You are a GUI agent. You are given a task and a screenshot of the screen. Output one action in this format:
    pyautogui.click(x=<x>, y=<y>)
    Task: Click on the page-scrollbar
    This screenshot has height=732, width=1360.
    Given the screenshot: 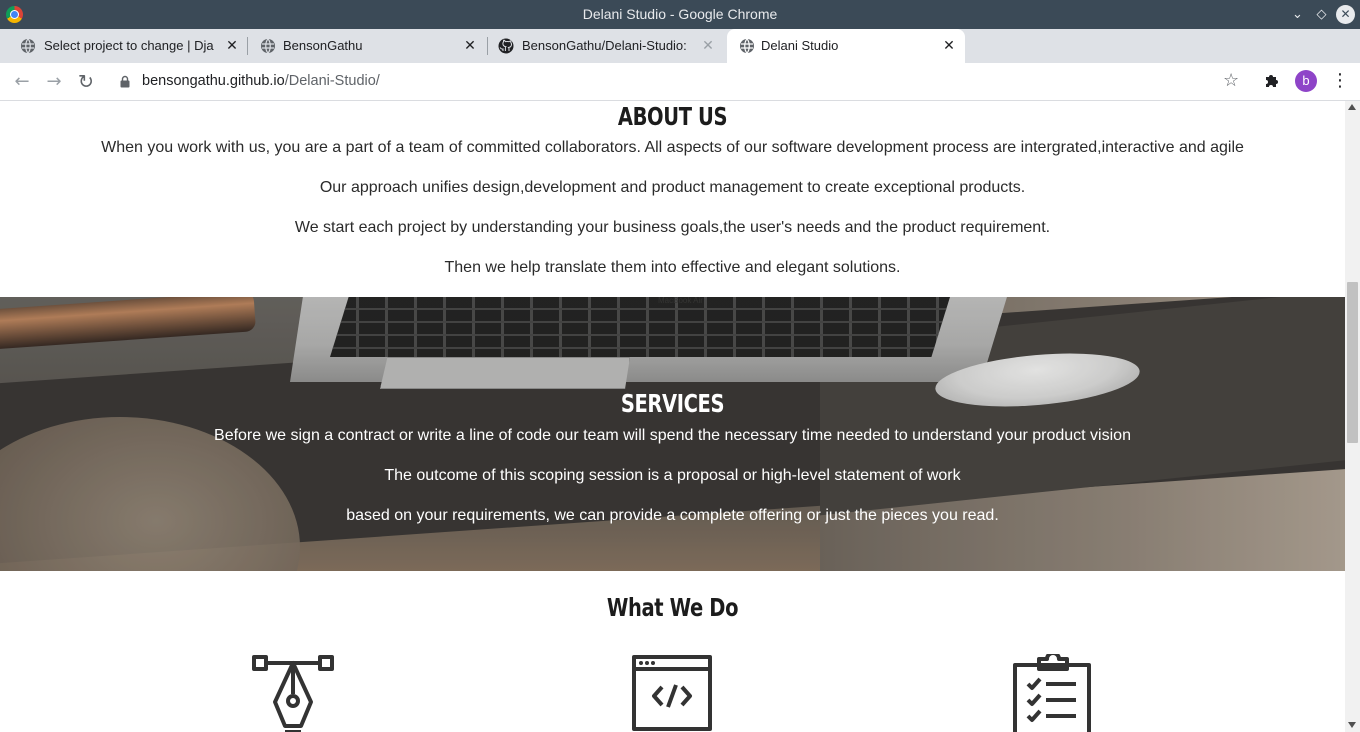 What is the action you would take?
    pyautogui.click(x=1352, y=416)
    